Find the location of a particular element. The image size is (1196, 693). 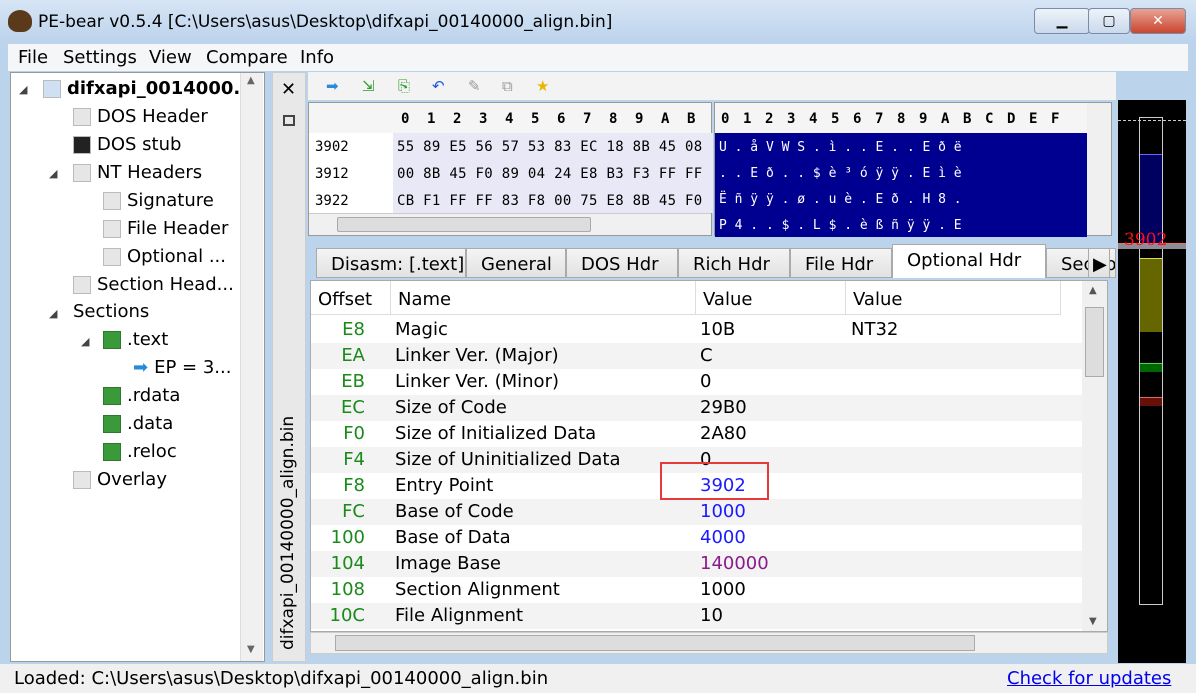

tab-dos-hdr: DOS Hdr is located at coordinates (622, 263).